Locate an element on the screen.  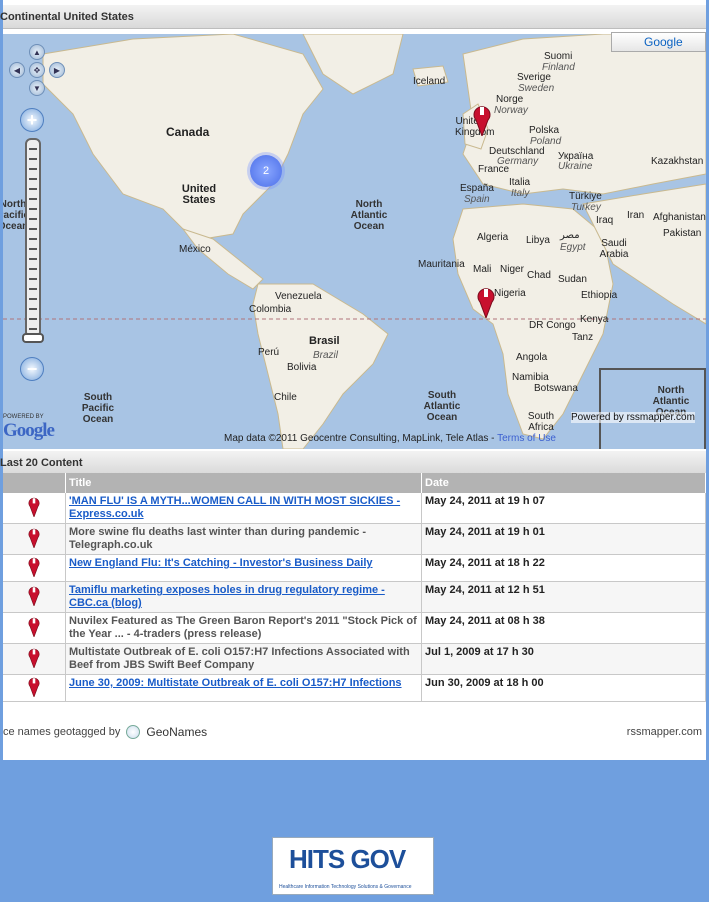
label-libya: Libya is located at coordinates (538, 240).